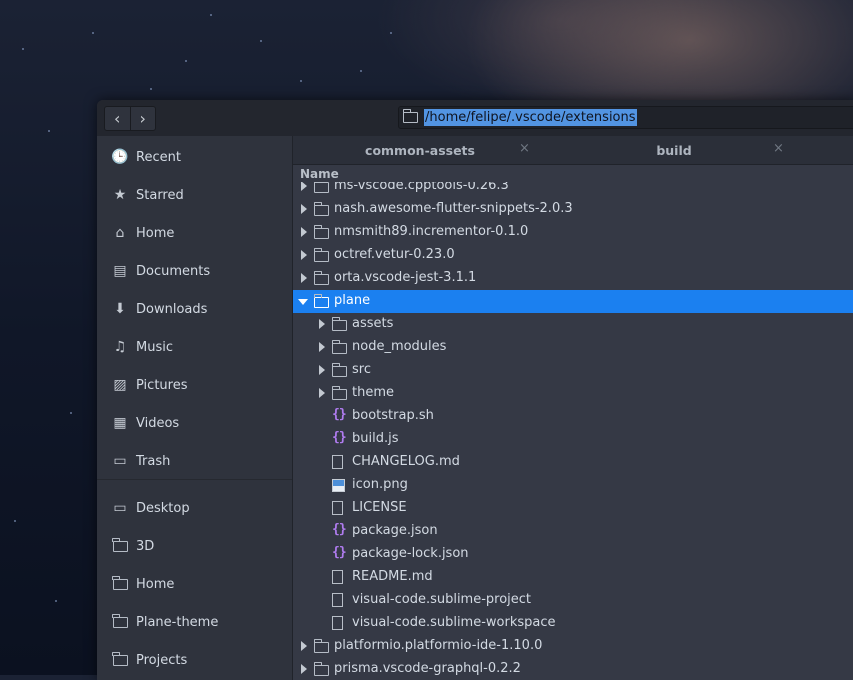 Image resolution: width=853 pixels, height=680 pixels. What do you see at coordinates (303, 302) in the screenshot?
I see `expander-open-icon` at bounding box center [303, 302].